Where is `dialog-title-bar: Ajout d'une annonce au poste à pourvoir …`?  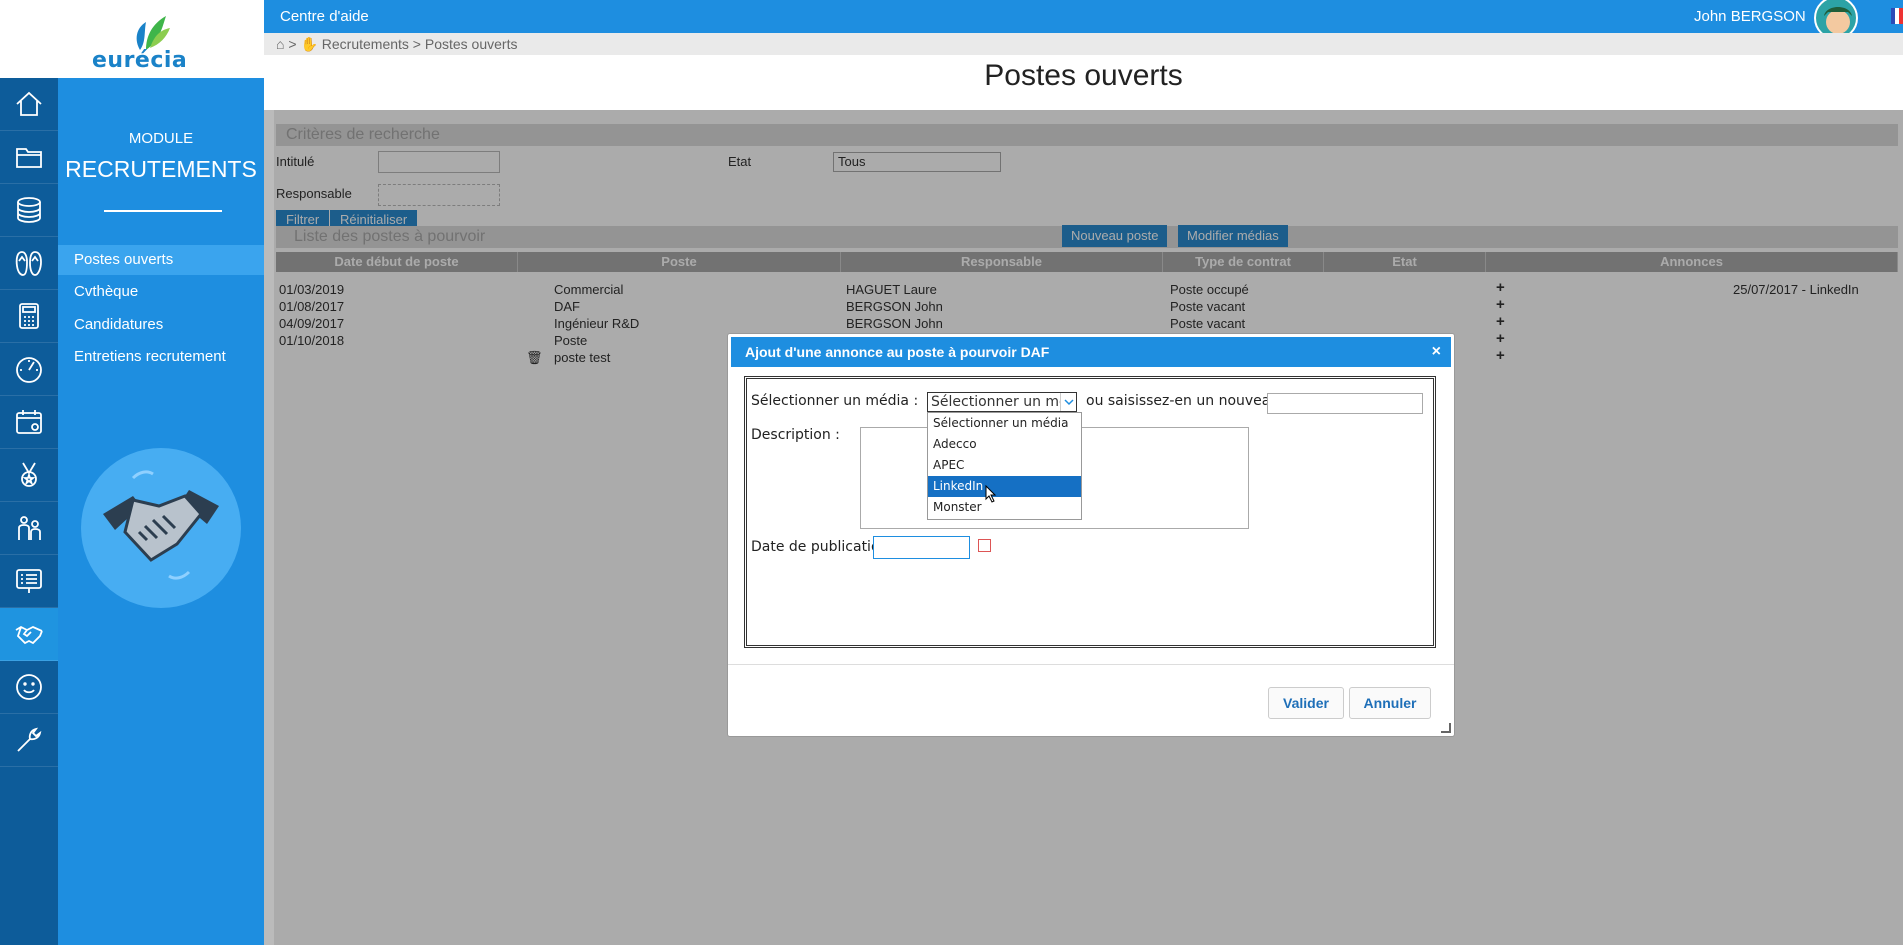
dialog-title-bar: Ajout d'une annonce au poste à pourvoir … is located at coordinates (1091, 352).